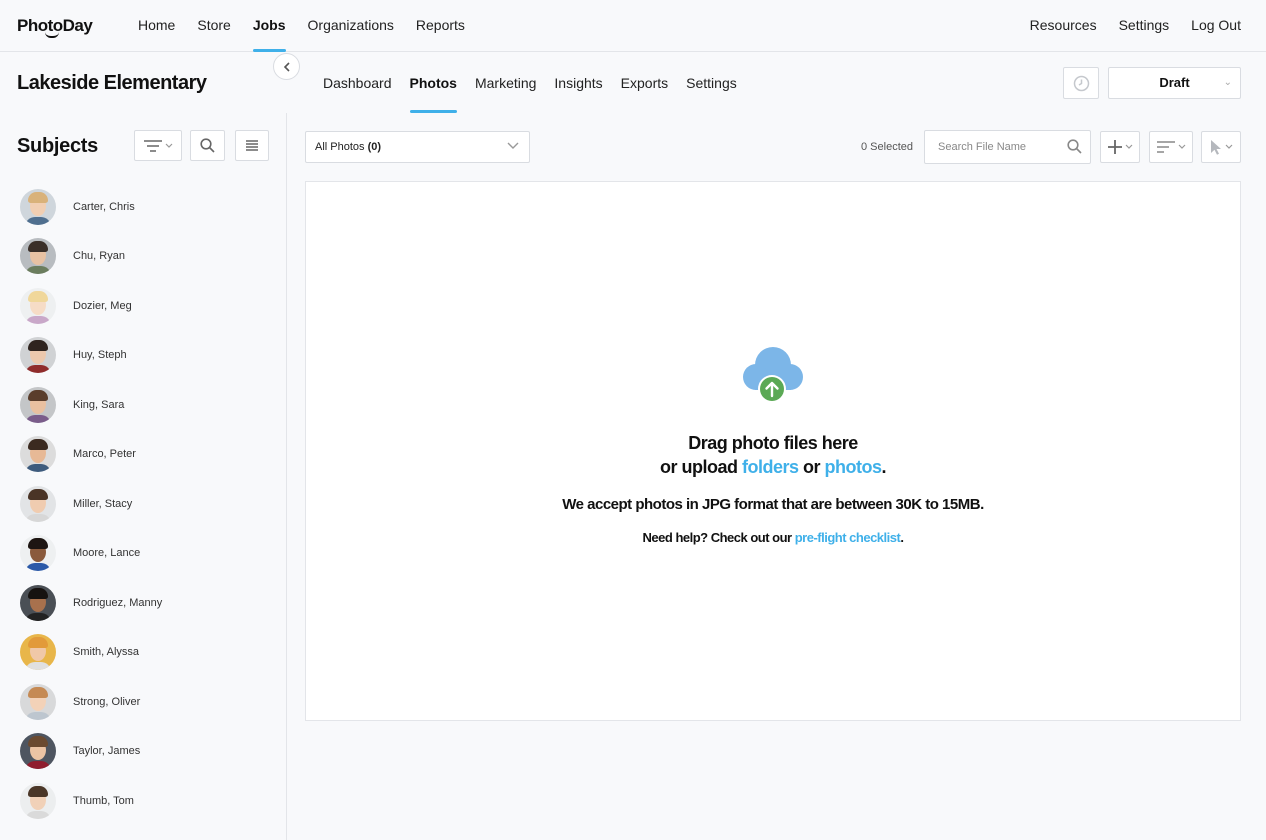 The image size is (1266, 840). I want to click on subject-name: Miller, Stacy, so click(103, 503).